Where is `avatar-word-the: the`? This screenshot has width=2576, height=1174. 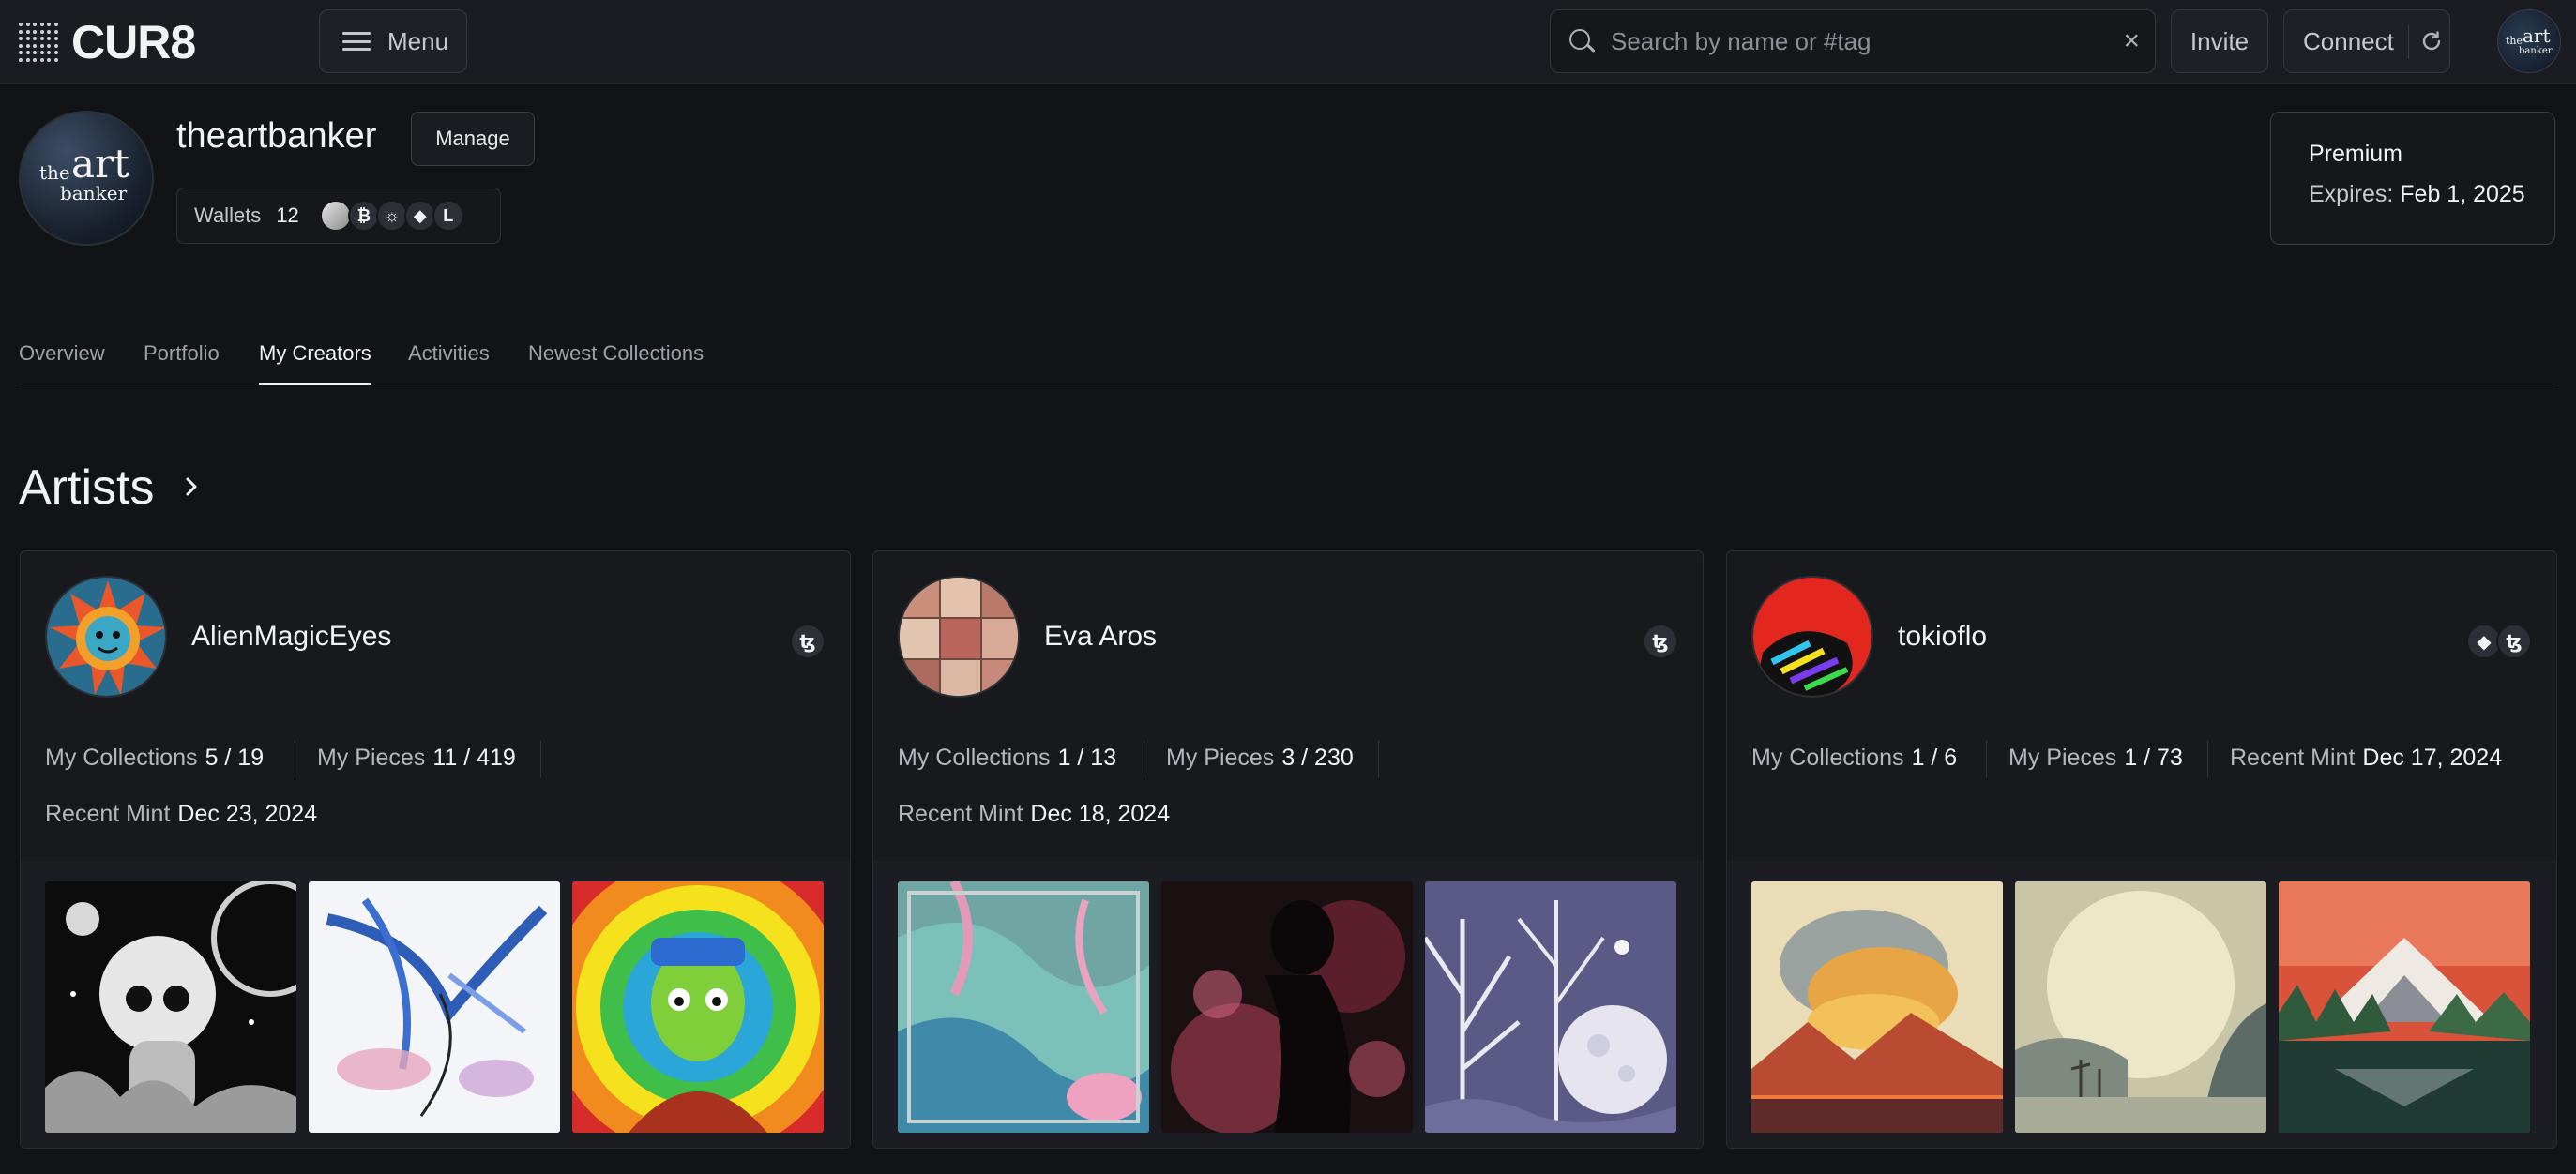
avatar-word-the: the is located at coordinates (54, 172).